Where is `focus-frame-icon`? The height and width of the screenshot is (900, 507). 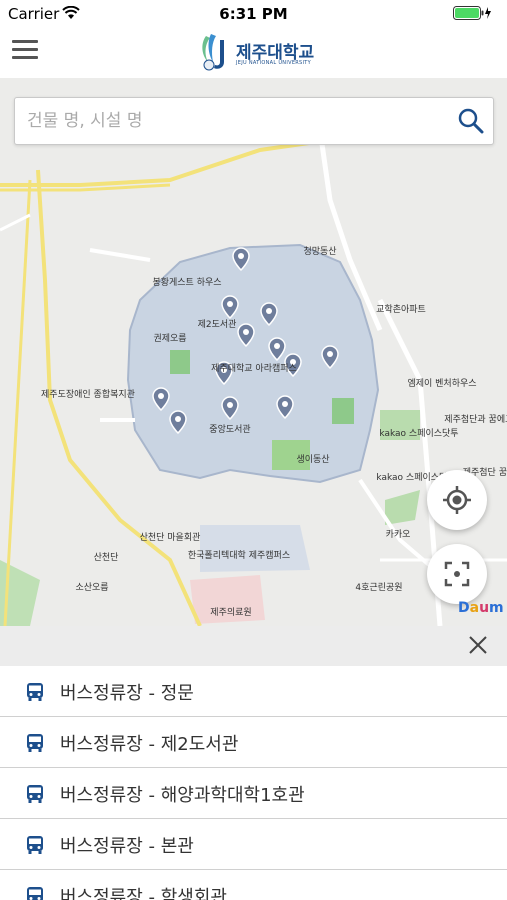 focus-frame-icon is located at coordinates (457, 574).